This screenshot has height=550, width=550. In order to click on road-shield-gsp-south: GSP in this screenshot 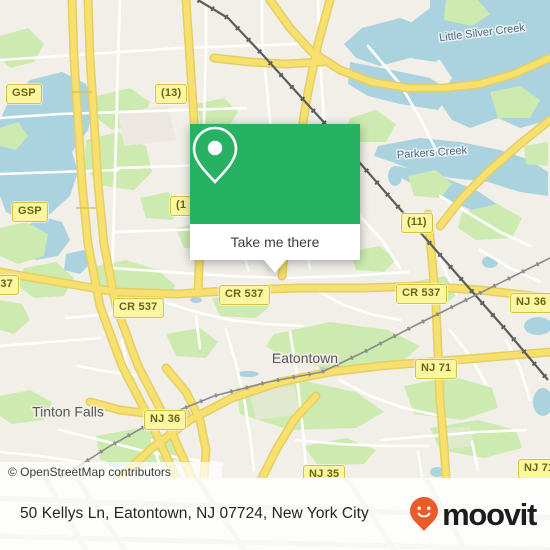, I will do `click(30, 212)`.